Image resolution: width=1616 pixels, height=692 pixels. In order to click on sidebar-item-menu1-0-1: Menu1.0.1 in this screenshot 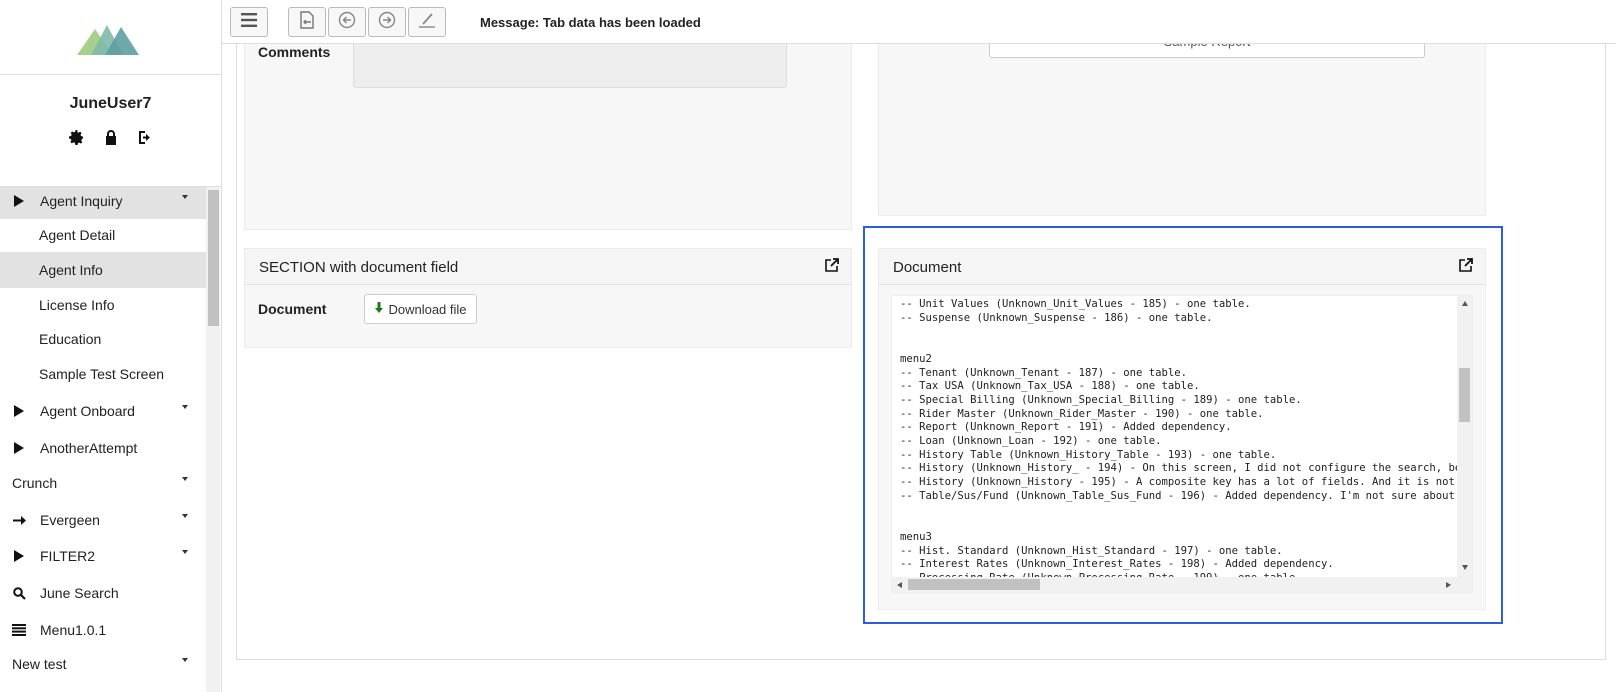, I will do `click(103, 630)`.